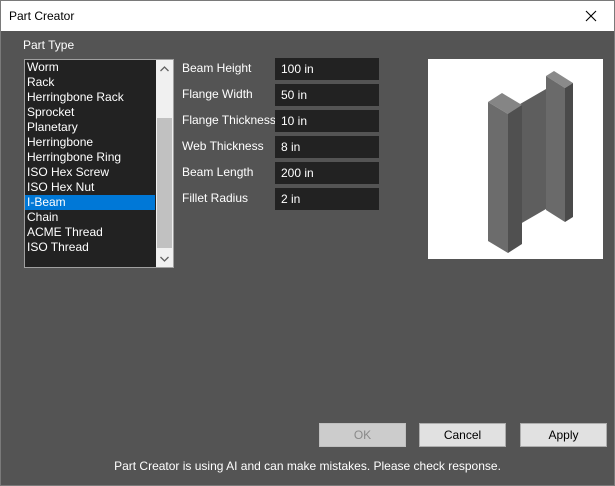 This screenshot has width=615, height=486. I want to click on apply-button: Apply, so click(563, 435).